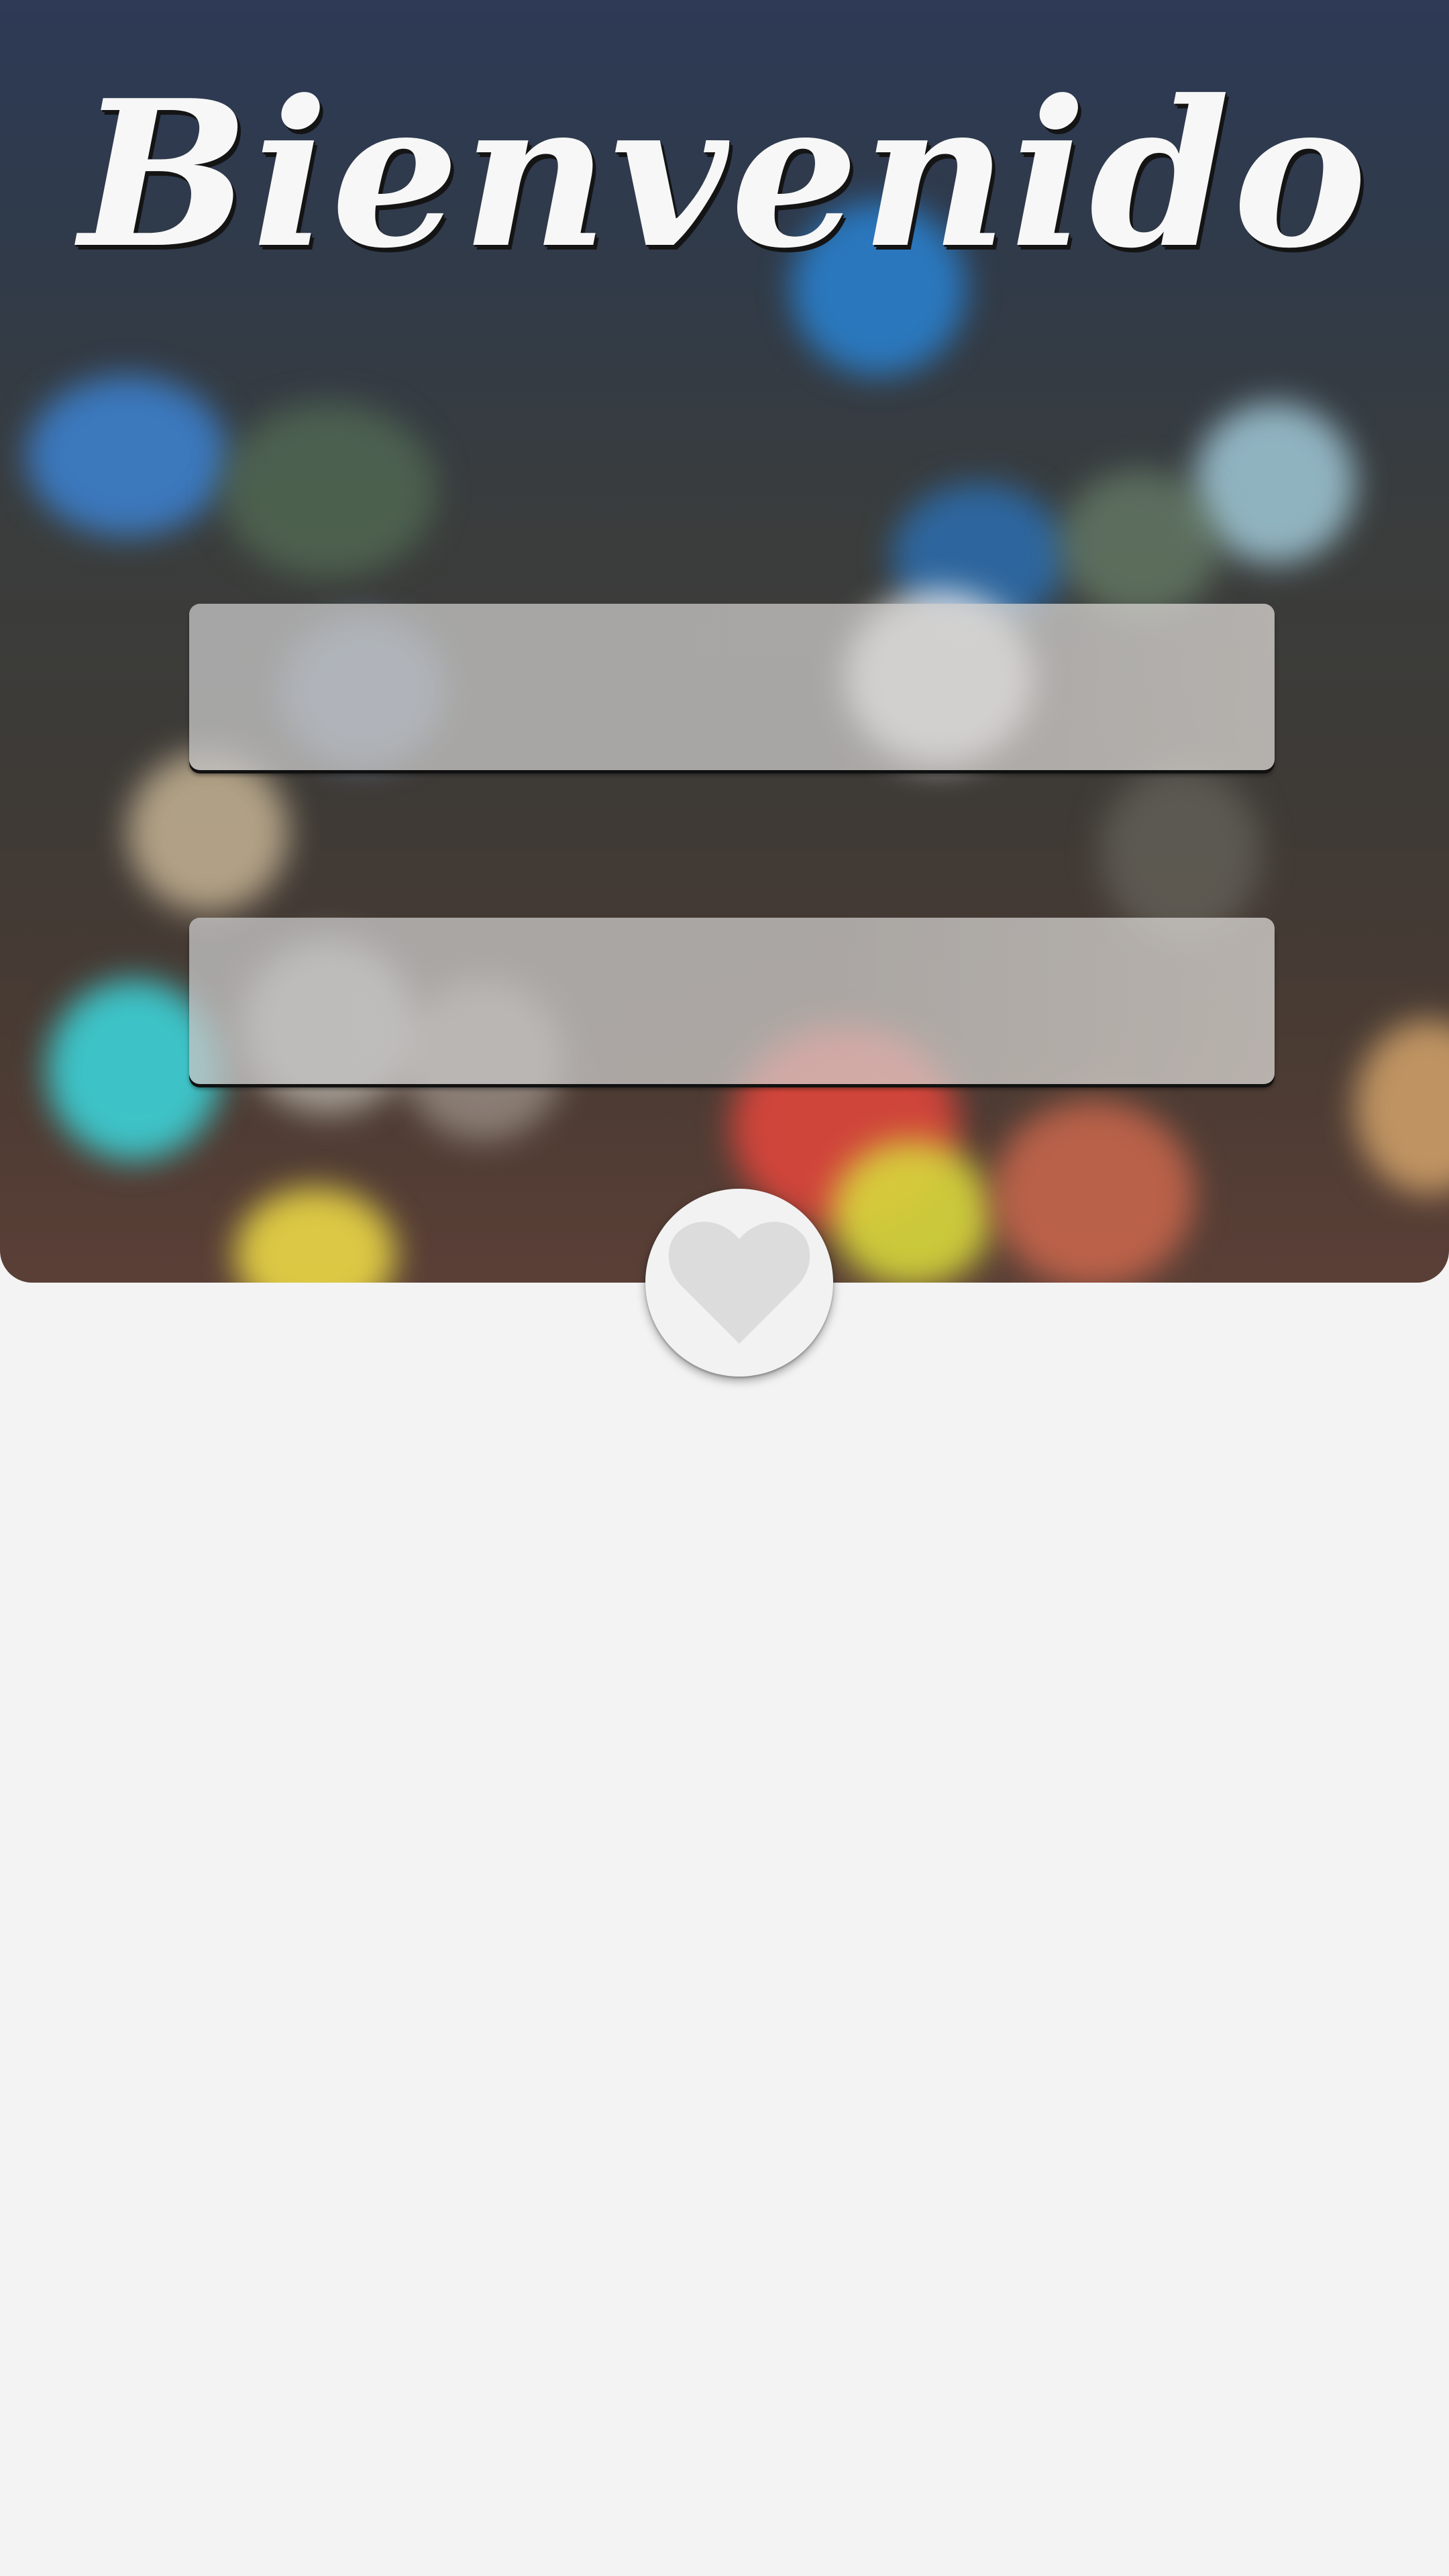  What do you see at coordinates (732, 1001) in the screenshot?
I see `second-input-field` at bounding box center [732, 1001].